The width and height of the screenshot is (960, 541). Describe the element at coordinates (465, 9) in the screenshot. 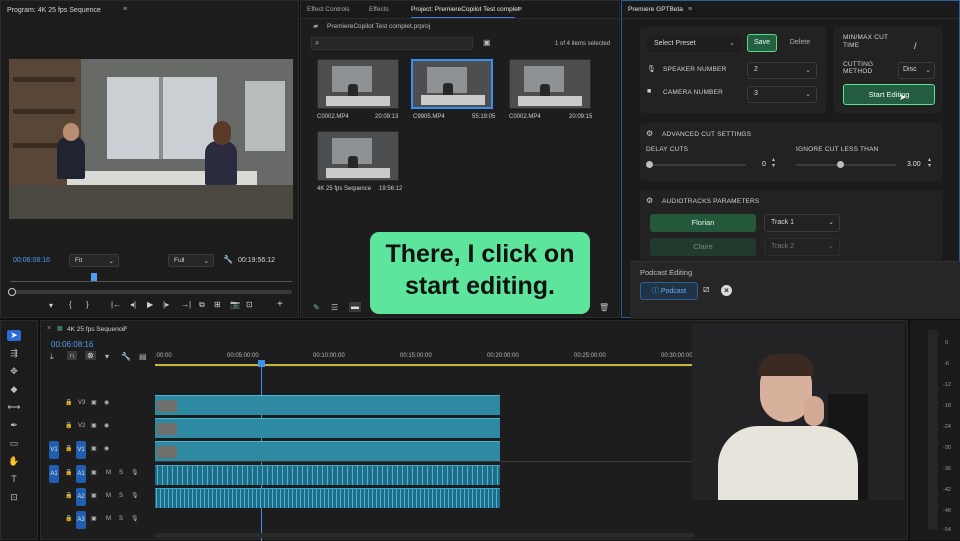

I see `tab-project: Project: PremiereCopilot Test complet` at that location.